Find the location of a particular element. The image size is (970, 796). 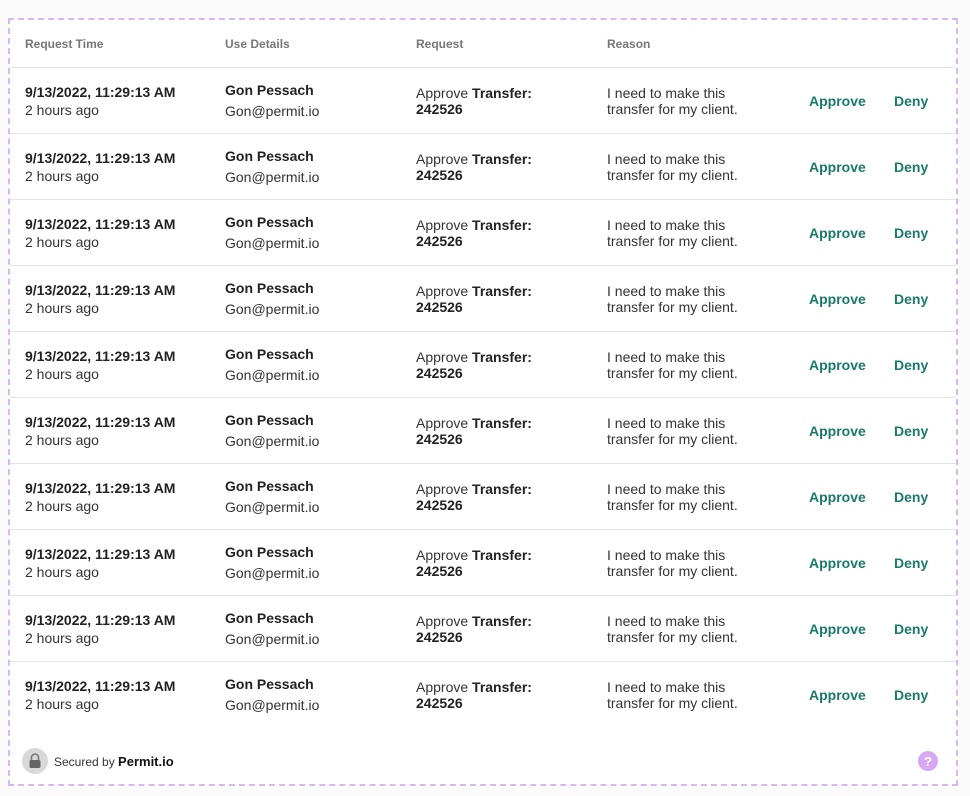

header-use-details: Use Details is located at coordinates (257, 43).